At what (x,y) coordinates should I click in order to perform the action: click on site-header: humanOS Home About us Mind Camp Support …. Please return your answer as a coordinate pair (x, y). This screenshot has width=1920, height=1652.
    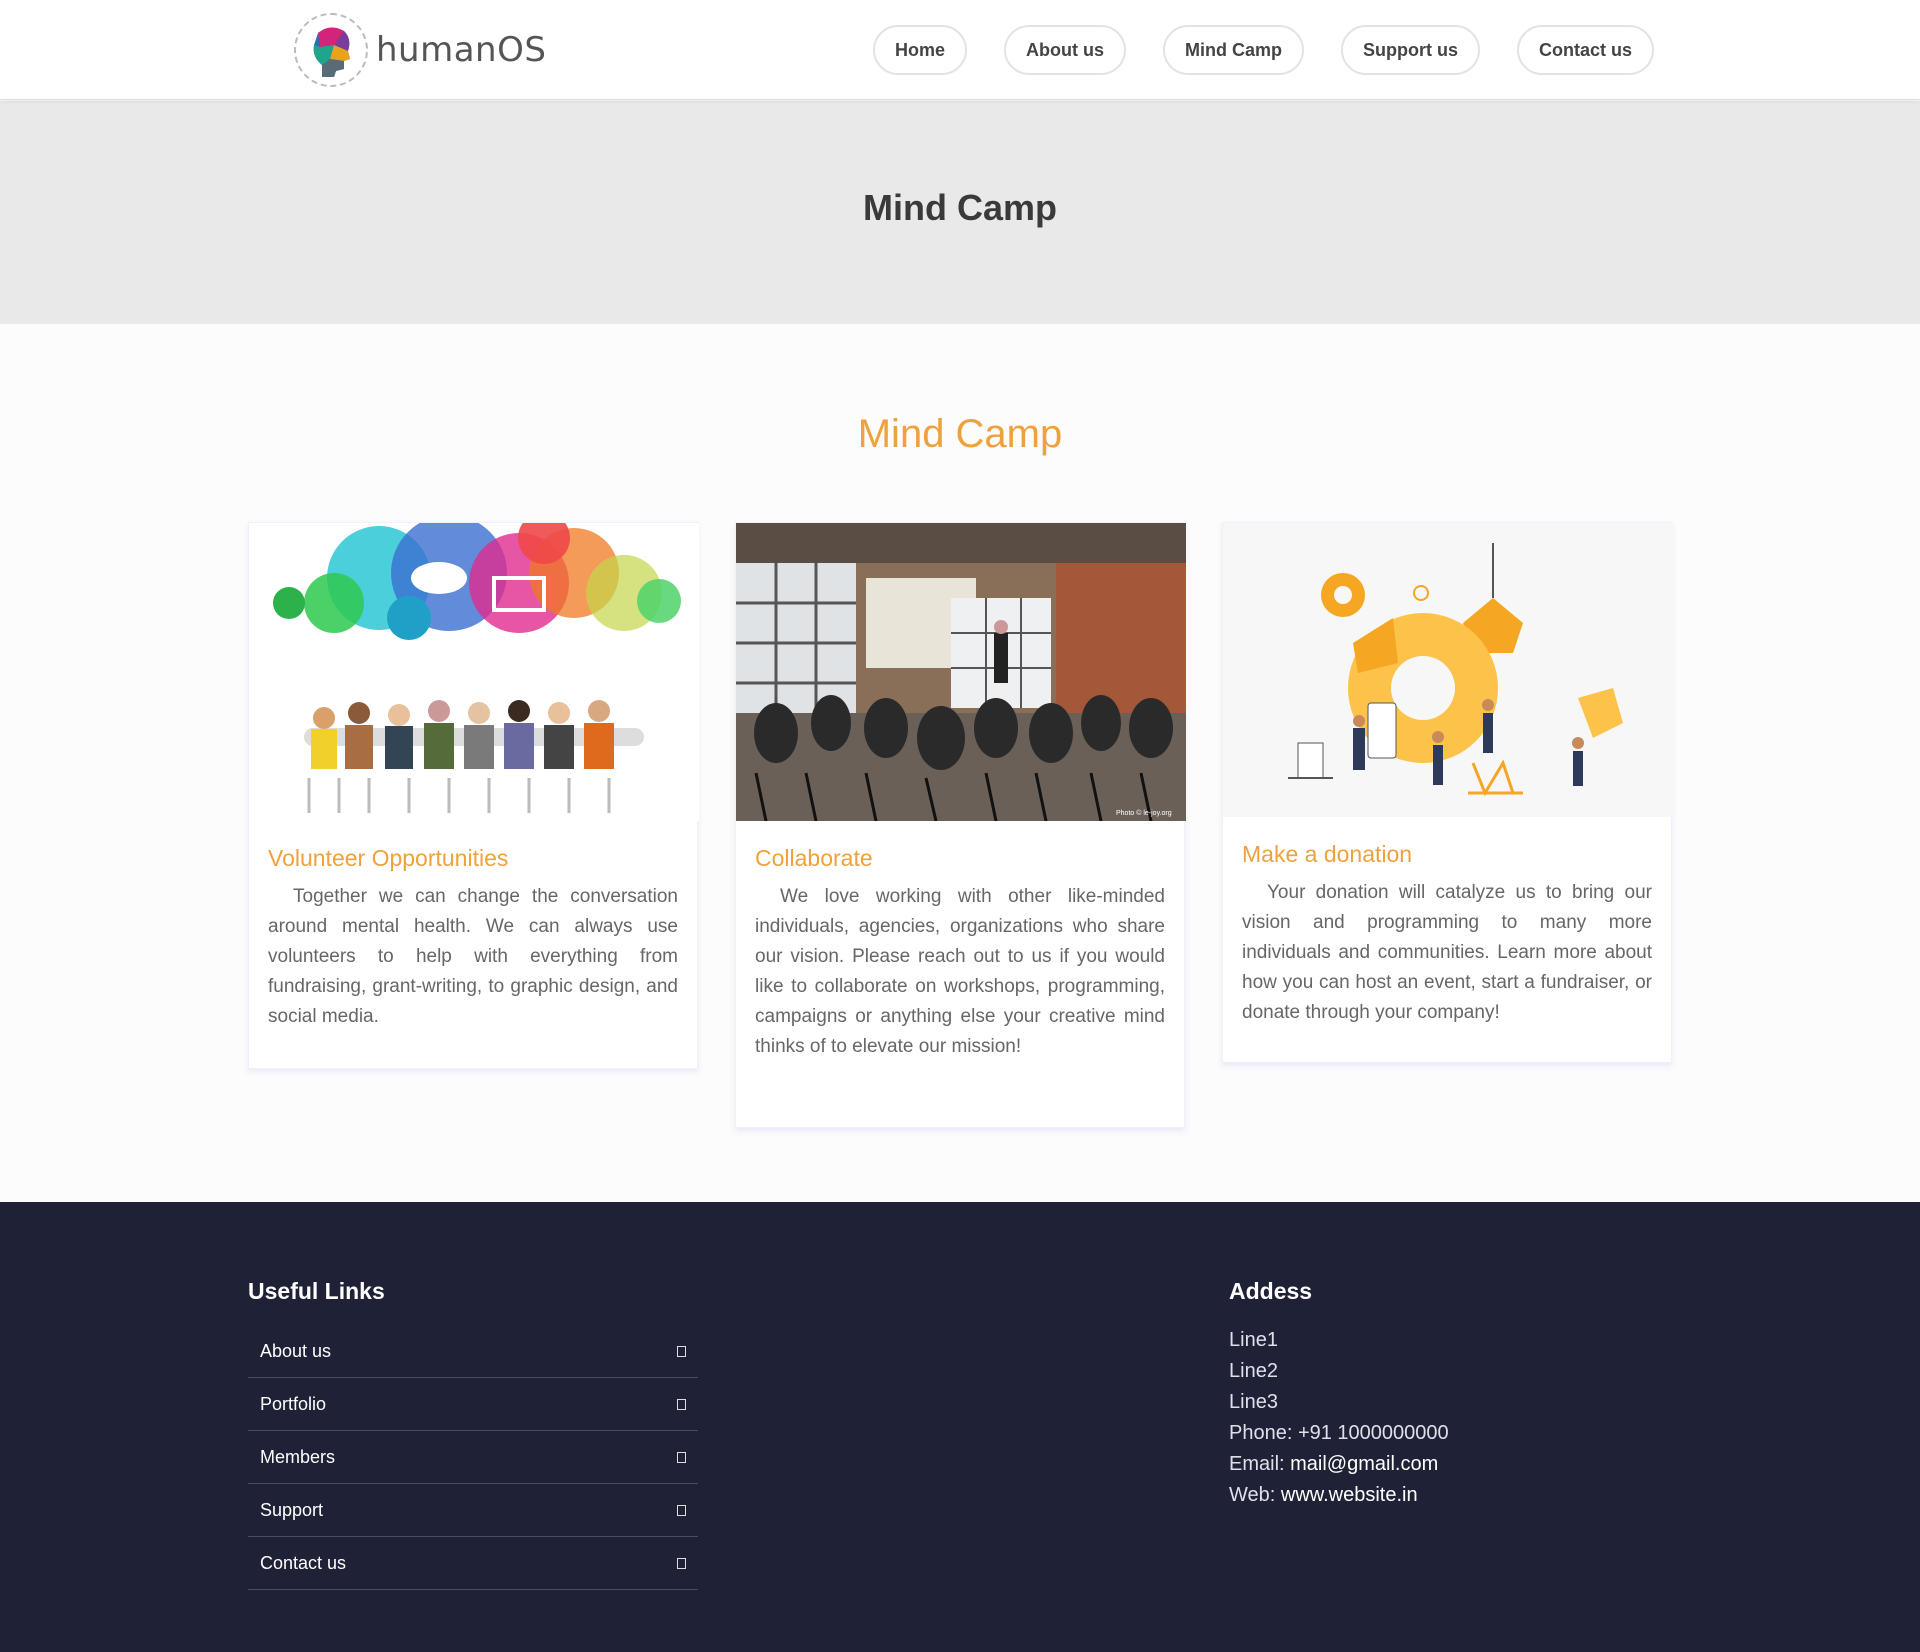
    Looking at the image, I should click on (960, 50).